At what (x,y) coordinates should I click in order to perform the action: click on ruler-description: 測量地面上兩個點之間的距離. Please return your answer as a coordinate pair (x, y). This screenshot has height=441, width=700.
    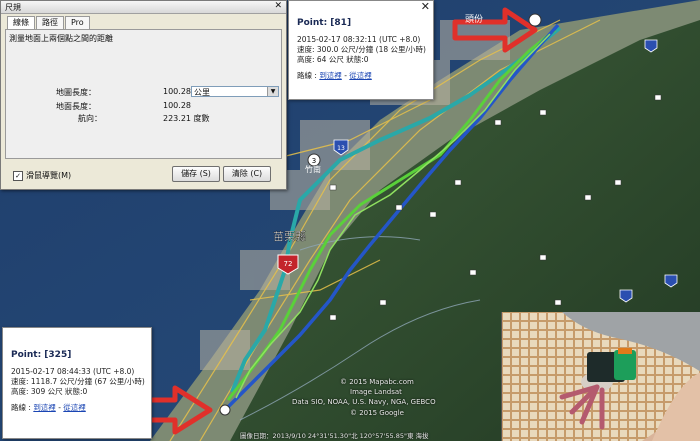
    Looking at the image, I should click on (61, 38).